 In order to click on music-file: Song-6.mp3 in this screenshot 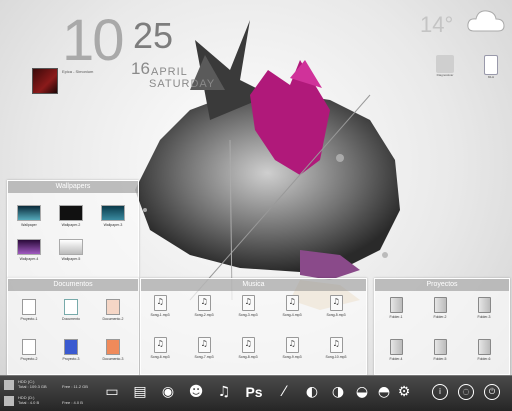, I will do `click(160, 348)`.